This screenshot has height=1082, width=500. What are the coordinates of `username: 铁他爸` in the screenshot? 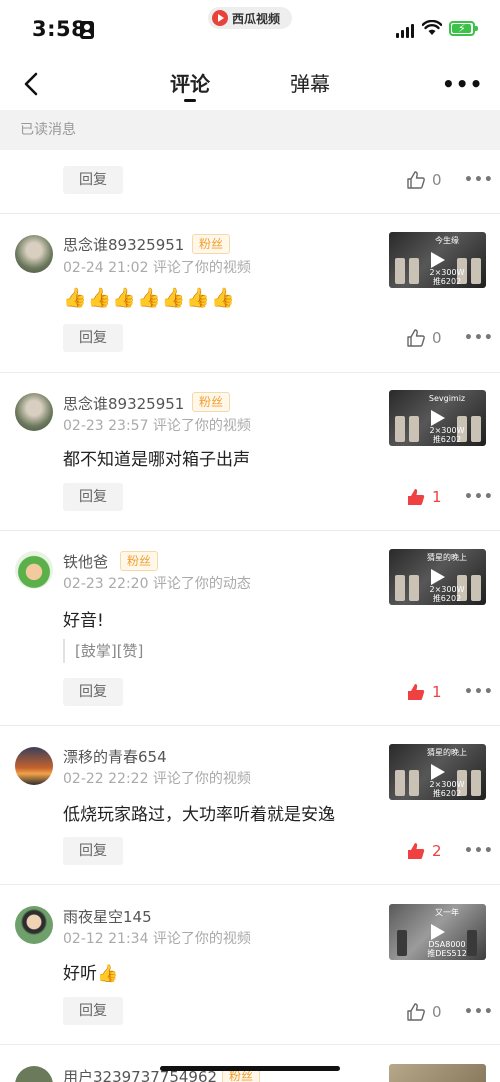 It's located at (85, 561).